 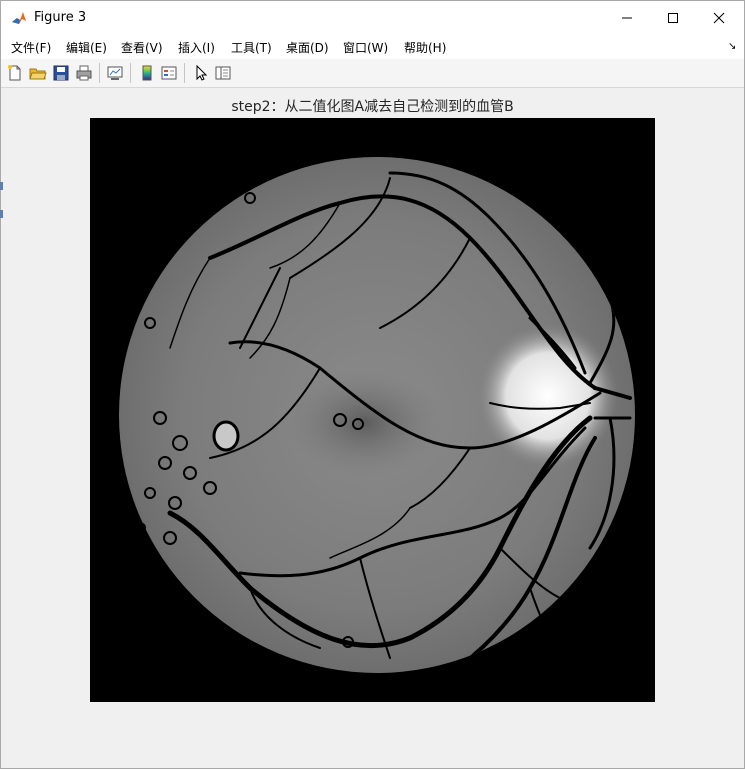 I want to click on insert-colorbar-icon, so click(x=147, y=73).